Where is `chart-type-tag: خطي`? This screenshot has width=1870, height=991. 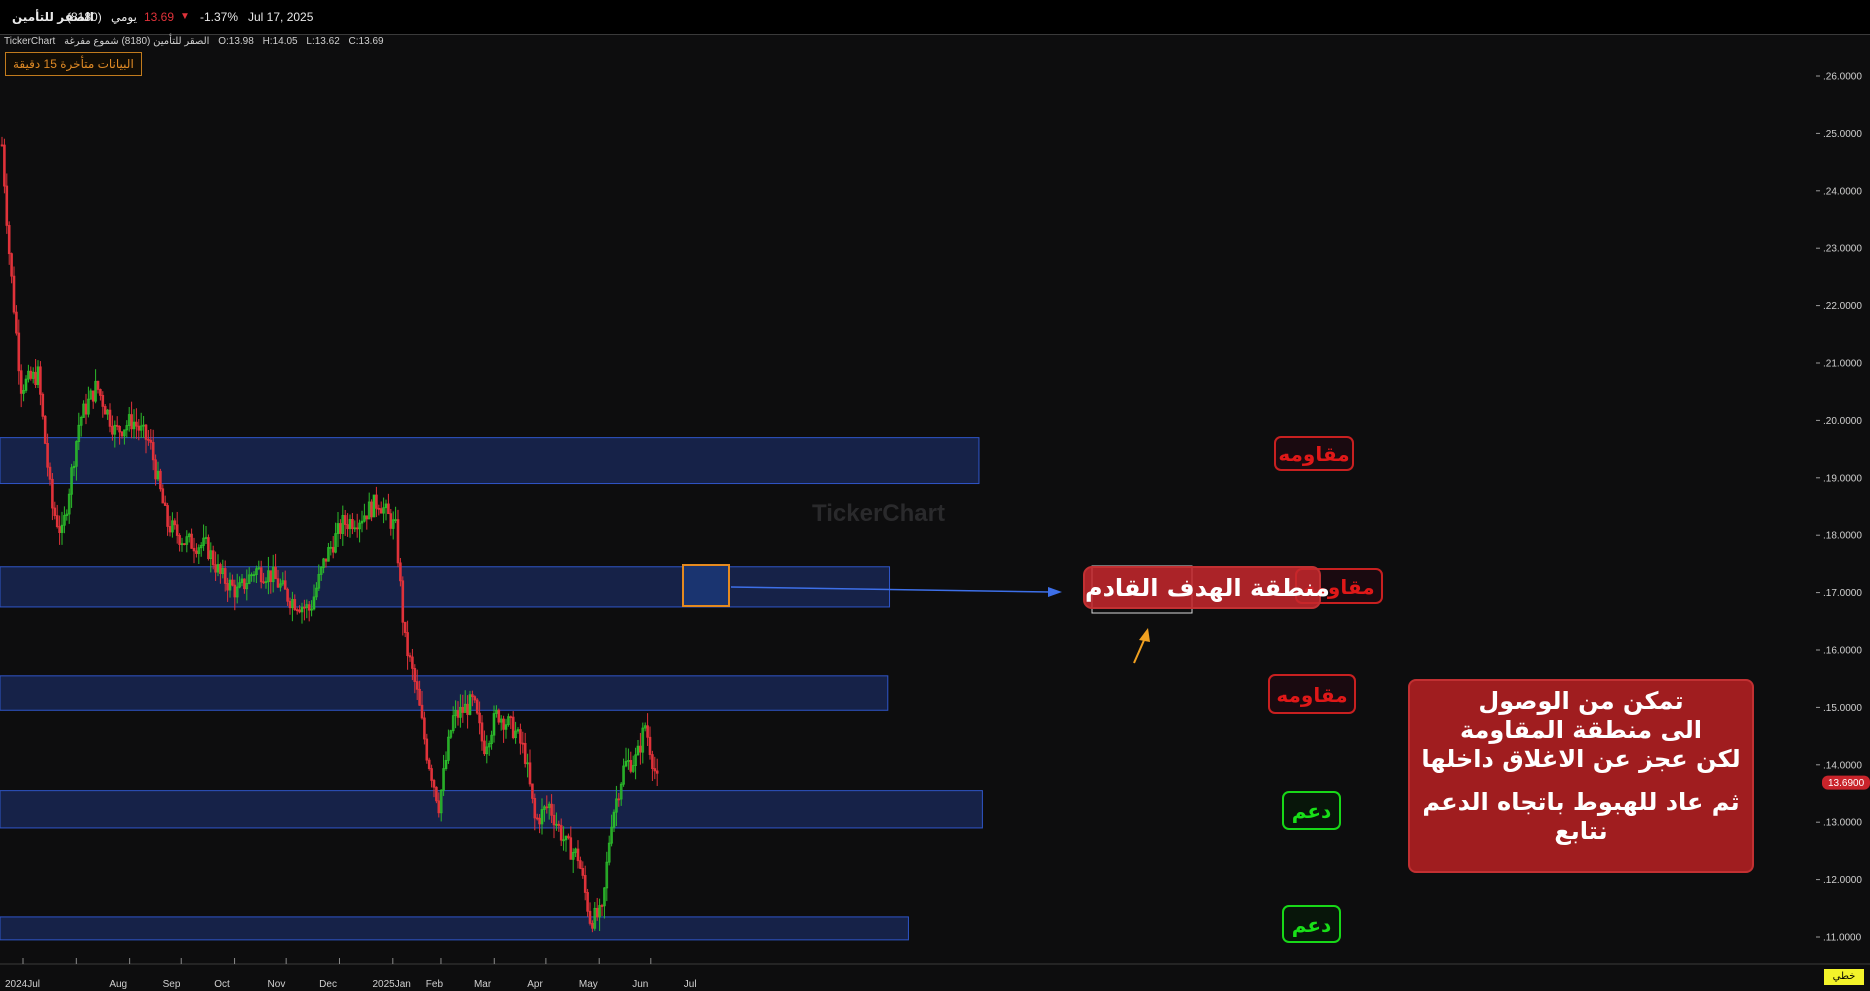 chart-type-tag: خطي is located at coordinates (1844, 977).